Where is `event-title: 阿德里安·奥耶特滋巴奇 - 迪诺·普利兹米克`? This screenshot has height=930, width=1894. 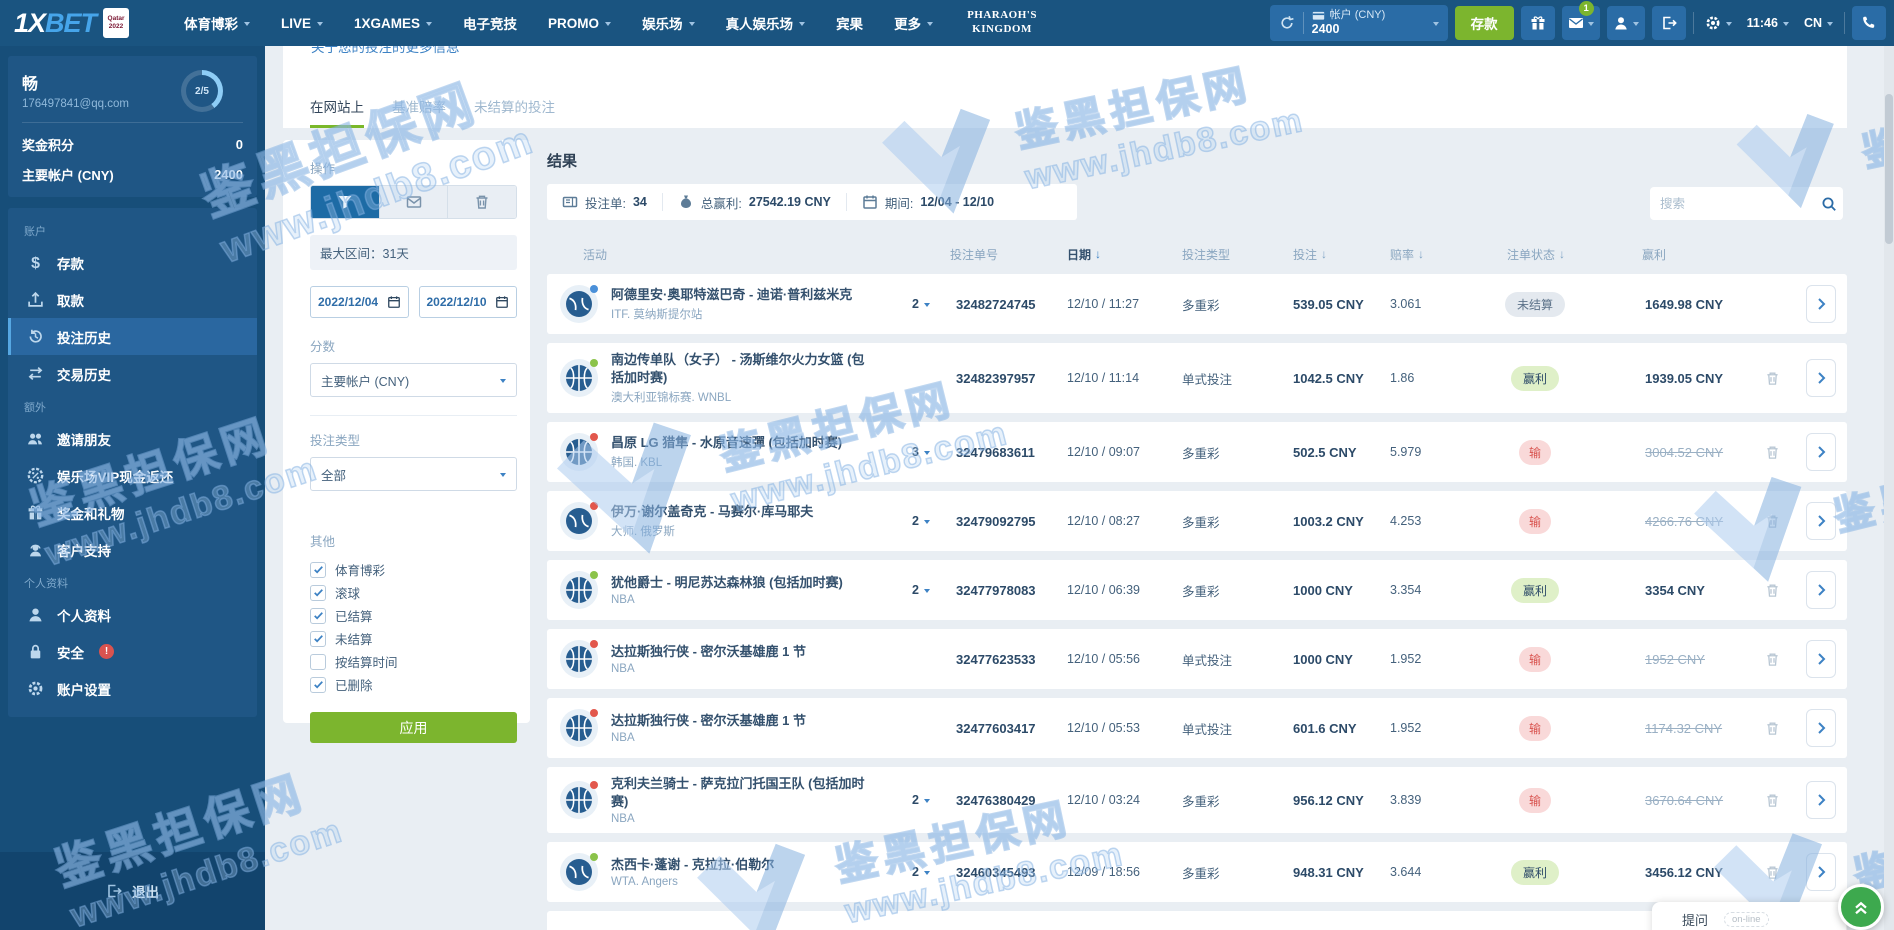 event-title: 阿德里安·奥耶特滋巴奇 - 迪诺·普利兹米克 is located at coordinates (731, 295).